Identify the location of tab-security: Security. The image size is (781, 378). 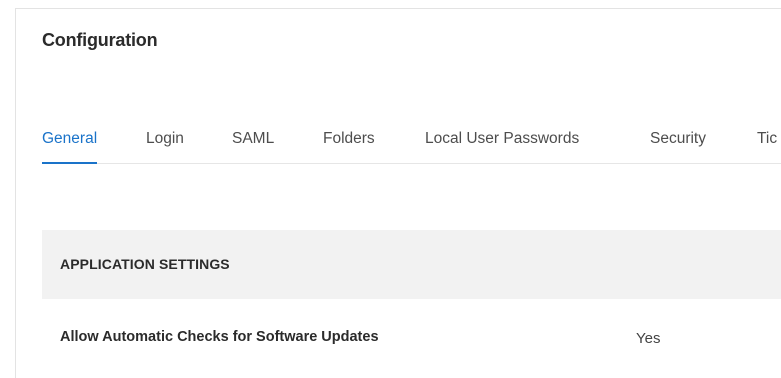
(678, 146).